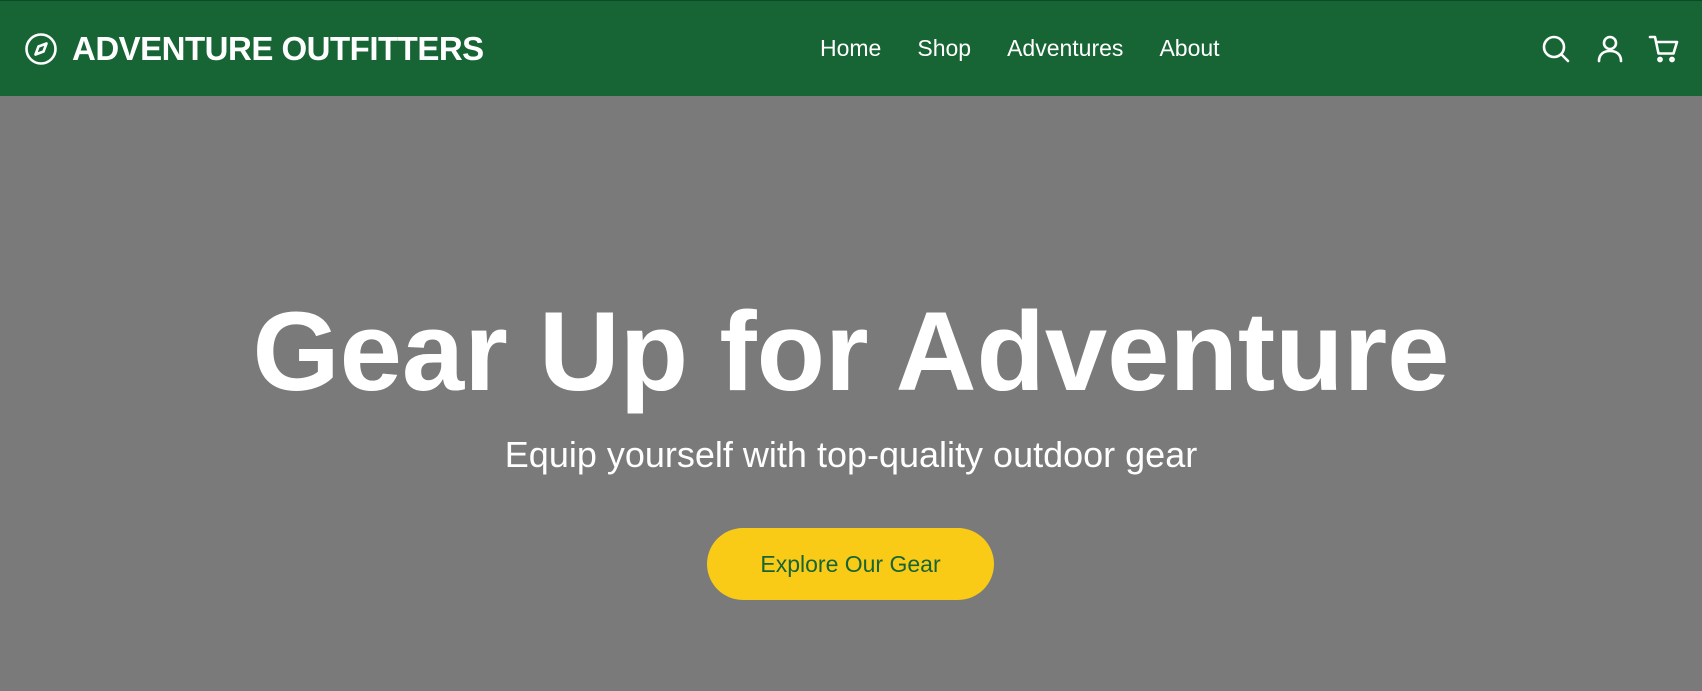 The image size is (1702, 691). I want to click on user-icon, so click(1610, 49).